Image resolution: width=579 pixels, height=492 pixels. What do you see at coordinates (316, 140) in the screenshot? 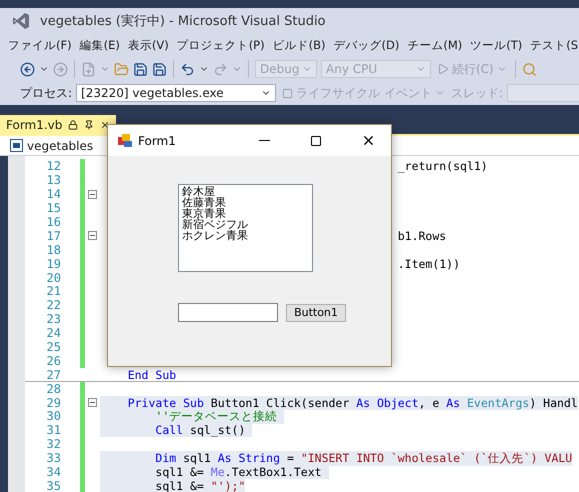
I see `maximize-icon` at bounding box center [316, 140].